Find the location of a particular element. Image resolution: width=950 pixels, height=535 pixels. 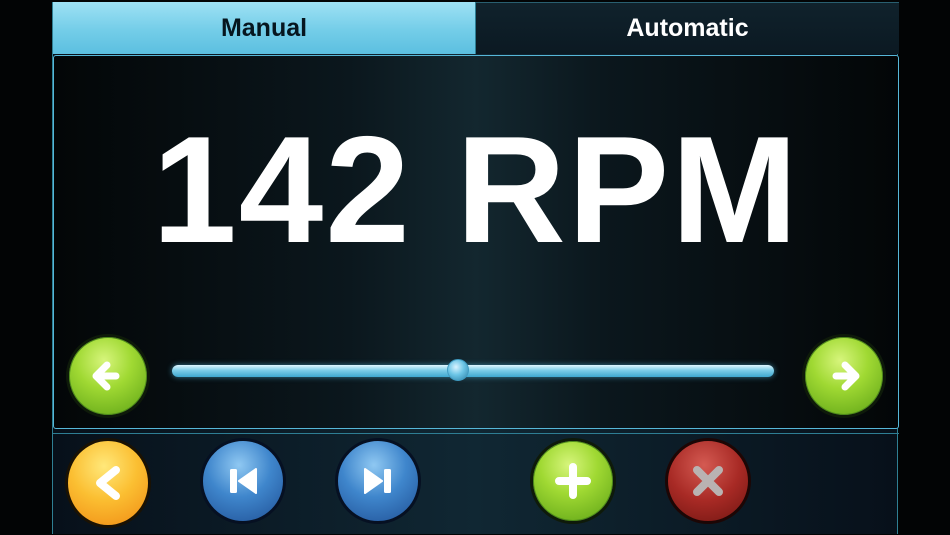

arrow-right-icon is located at coordinates (846, 376).